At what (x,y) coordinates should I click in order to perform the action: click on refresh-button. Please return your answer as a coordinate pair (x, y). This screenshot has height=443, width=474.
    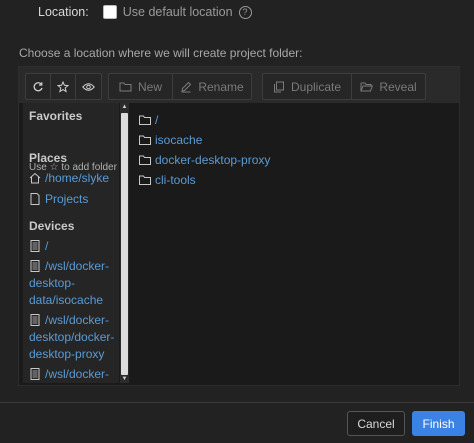
    Looking at the image, I should click on (38, 86).